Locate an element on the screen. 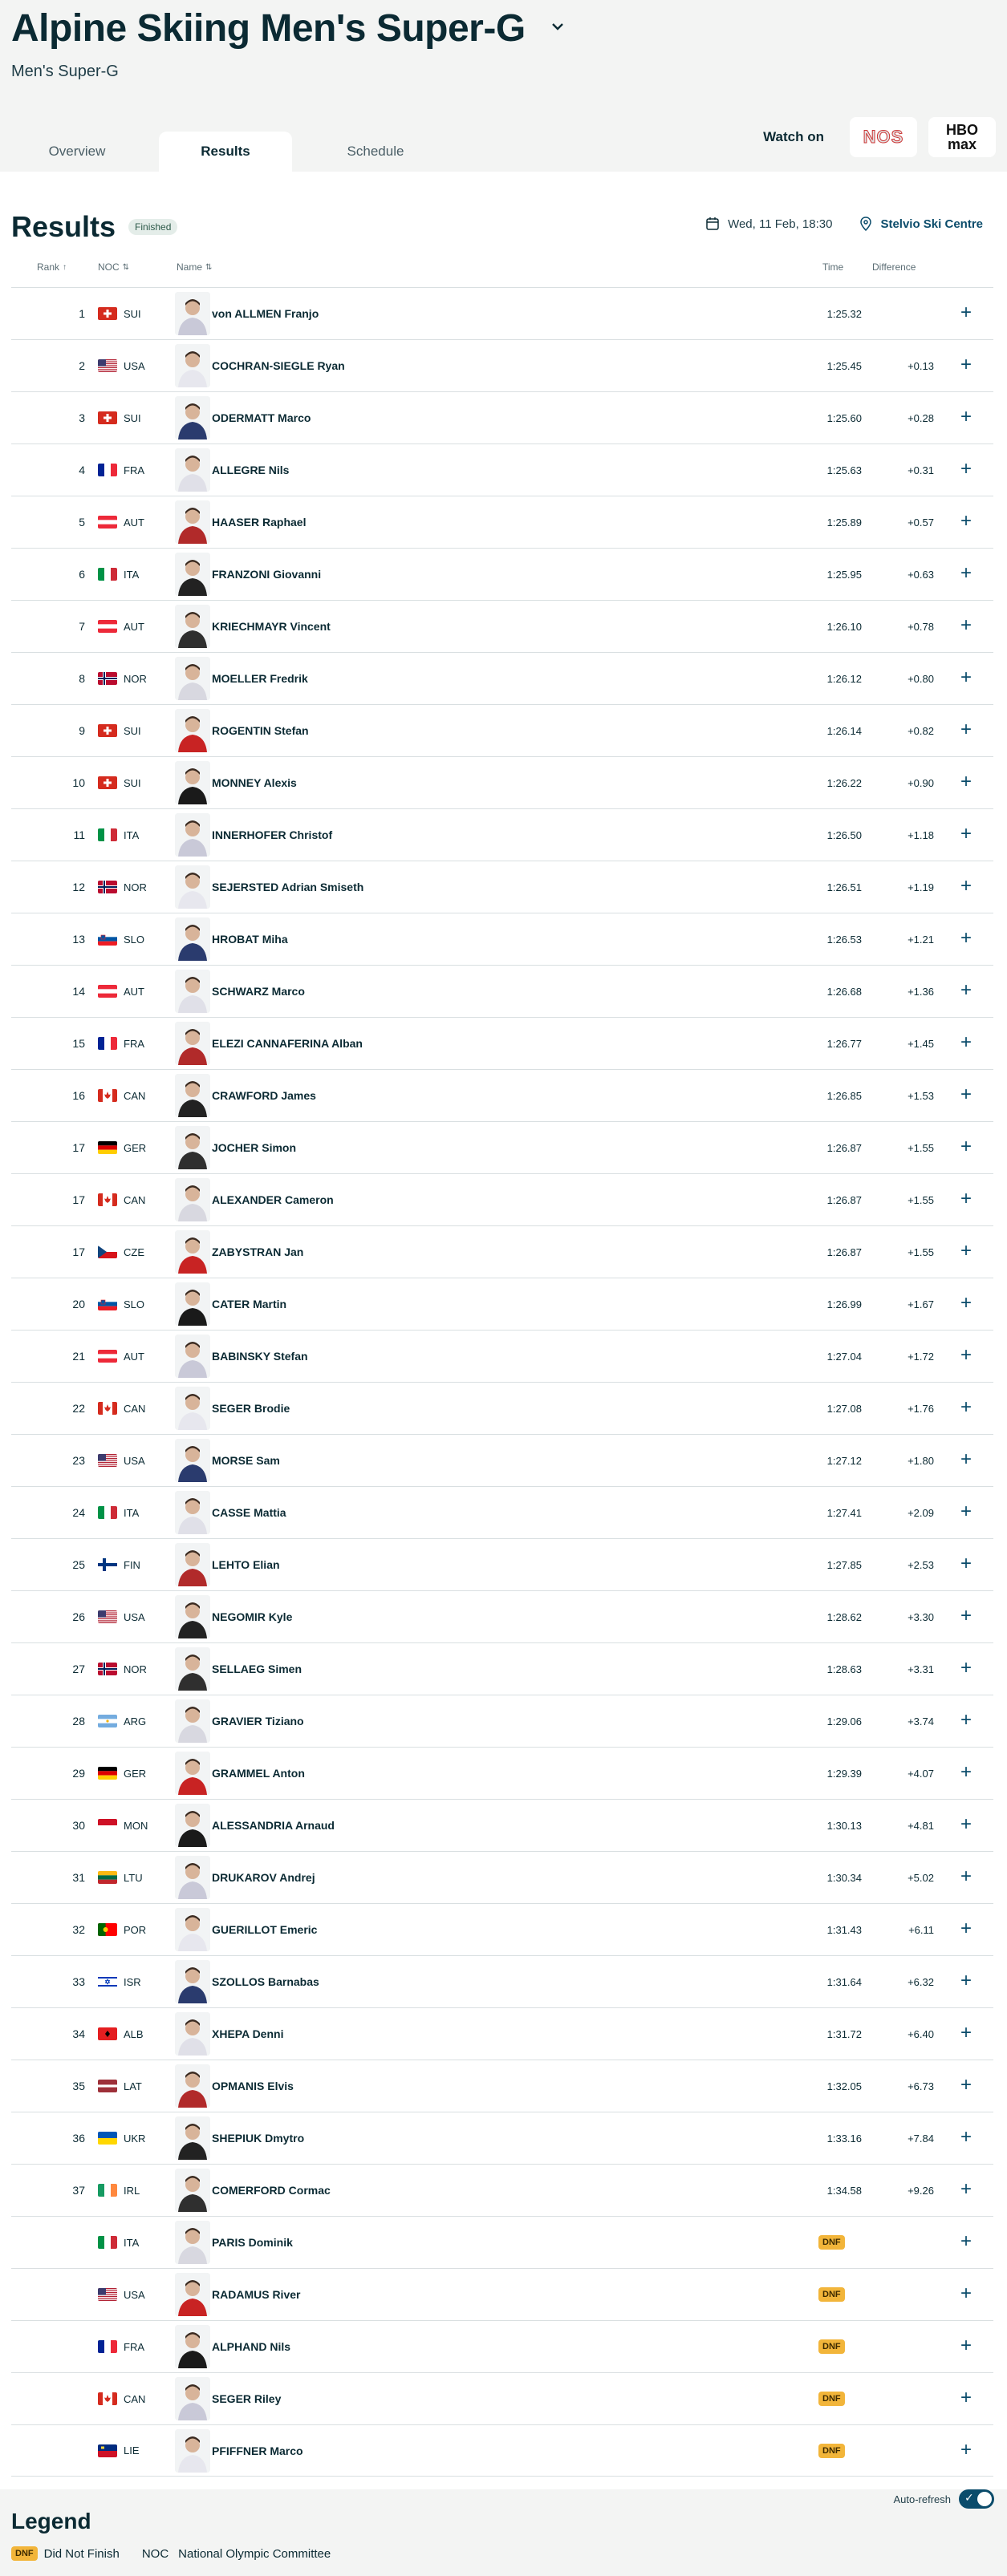  athlete-name: GUERILLOT Emeric is located at coordinates (264, 1929).